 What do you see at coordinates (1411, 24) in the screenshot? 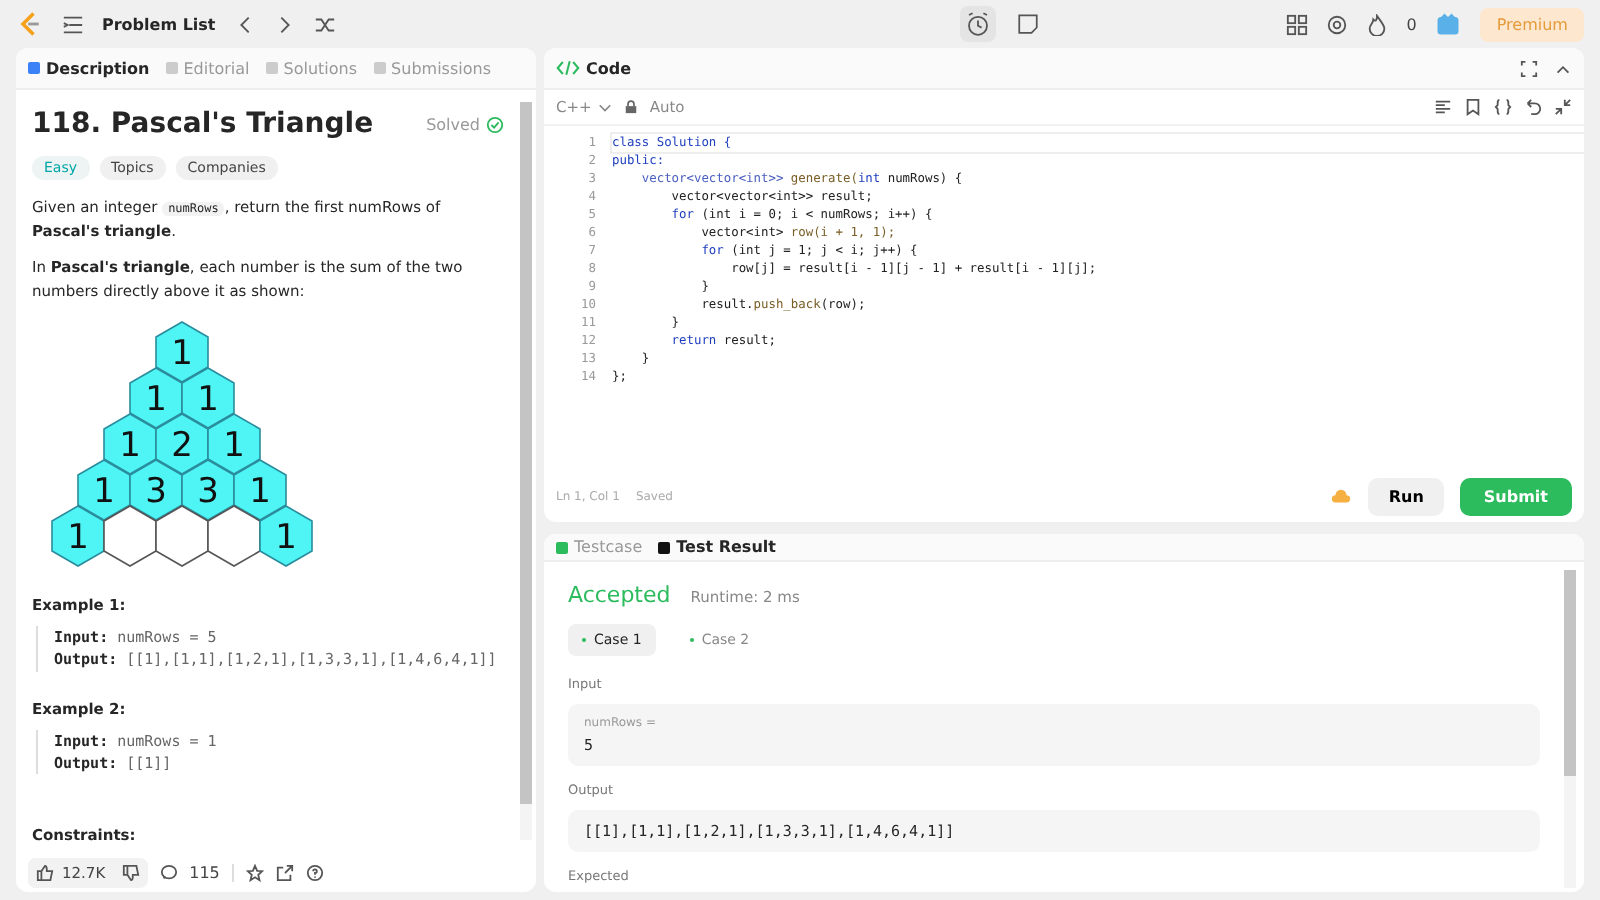
I see `streak-count: 0` at bounding box center [1411, 24].